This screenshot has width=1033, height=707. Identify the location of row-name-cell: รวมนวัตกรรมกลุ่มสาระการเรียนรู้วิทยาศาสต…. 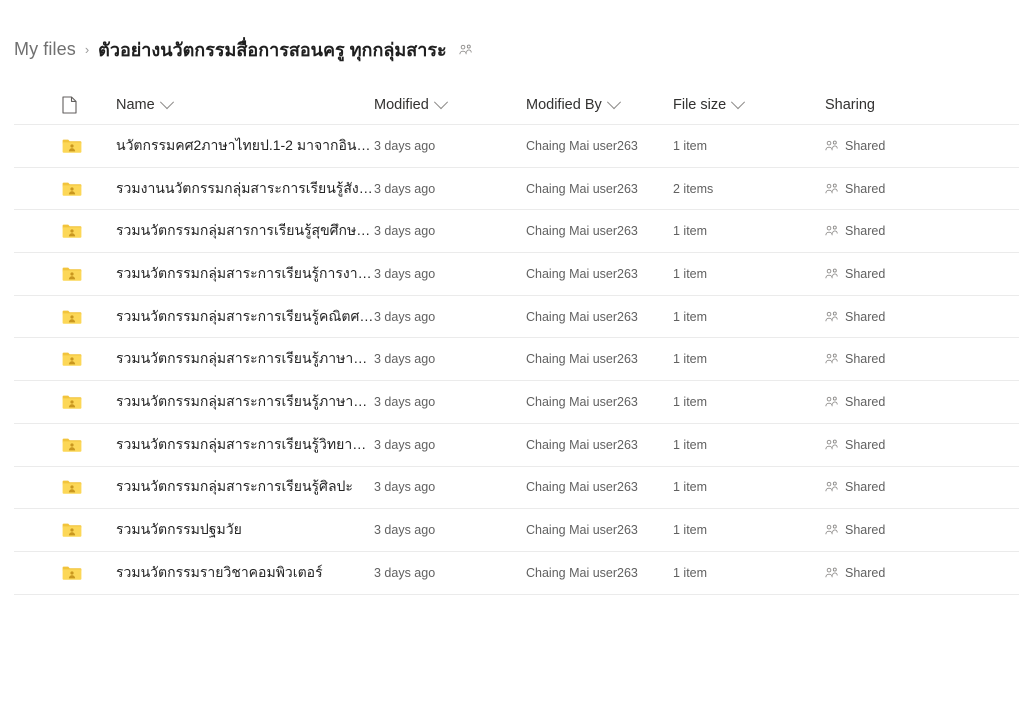
(225, 445).